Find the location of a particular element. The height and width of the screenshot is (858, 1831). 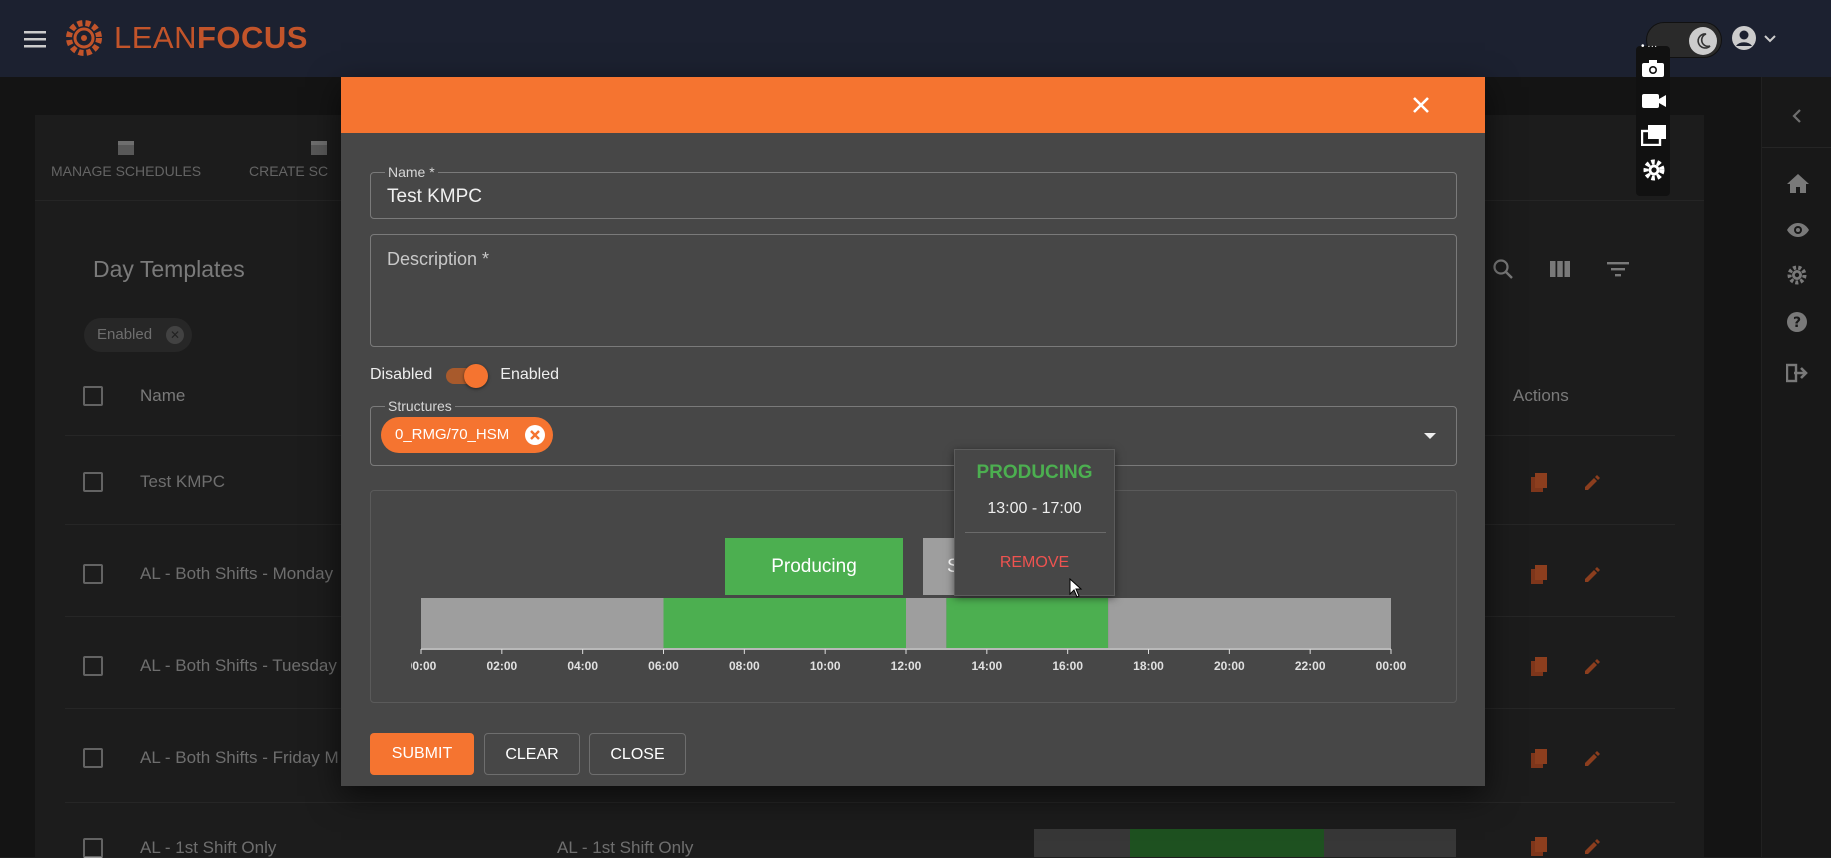

structure-chip: 0_RMG/70_HSM is located at coordinates (467, 435).